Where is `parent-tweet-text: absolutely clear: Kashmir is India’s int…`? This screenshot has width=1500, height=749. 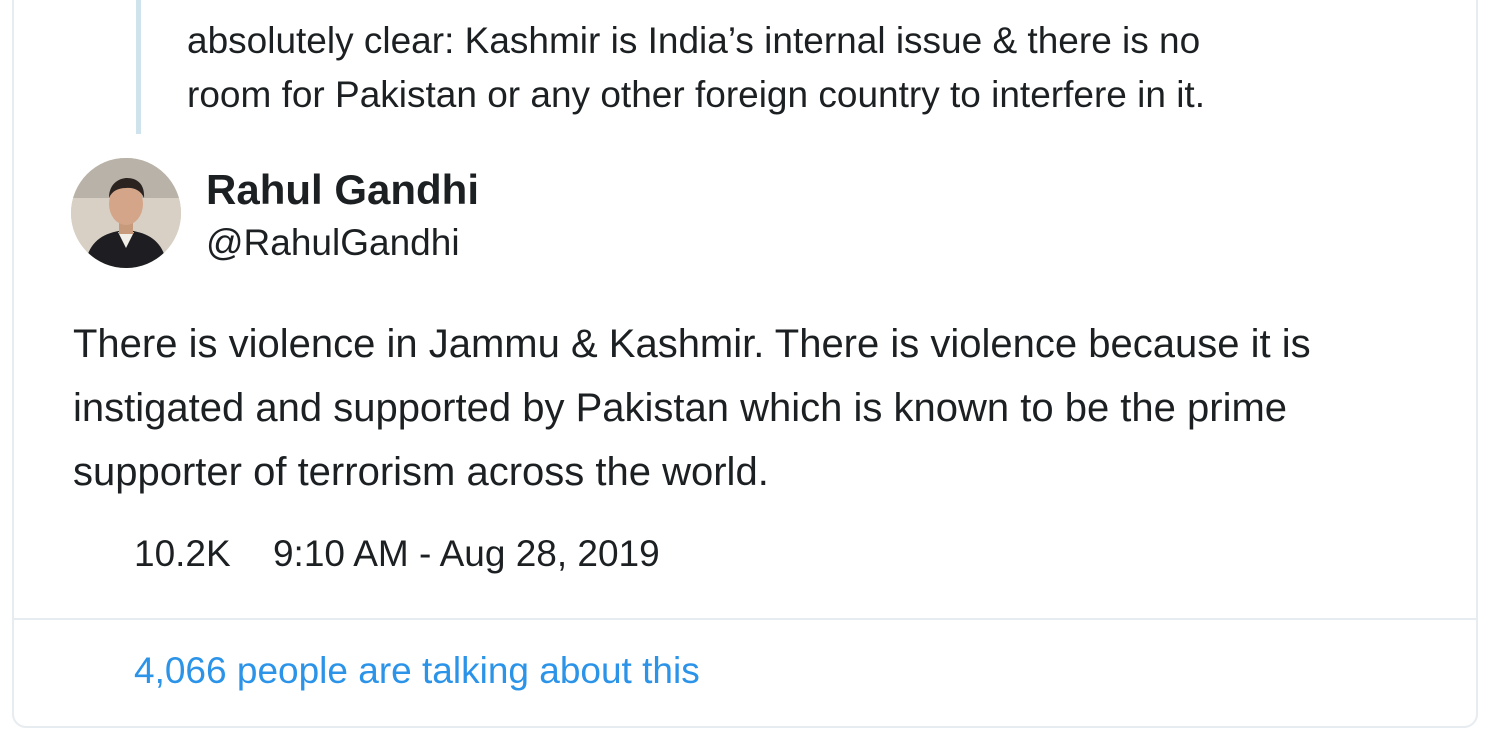 parent-tweet-text: absolutely clear: Kashmir is India’s int… is located at coordinates (812, 68).